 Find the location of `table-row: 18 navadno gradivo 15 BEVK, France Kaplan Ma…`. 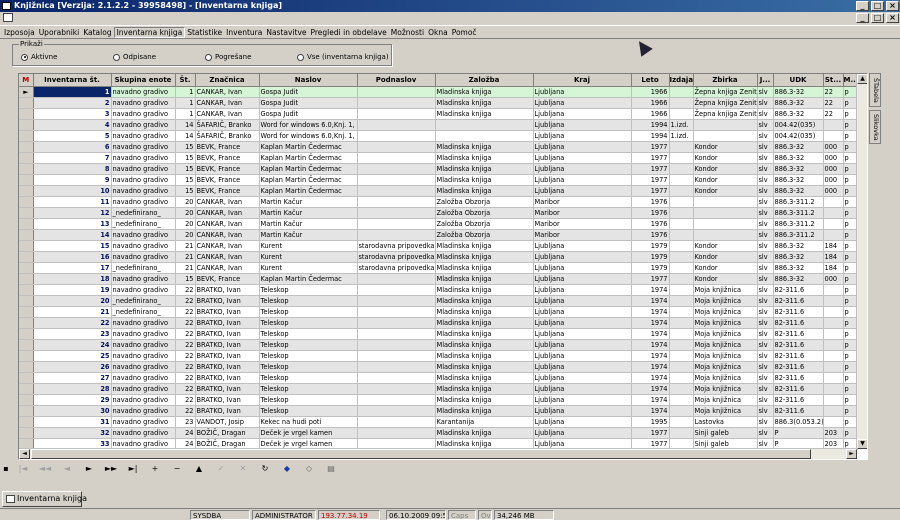

table-row: 18 navadno gradivo 15 BEVK, France Kaplan Ma… is located at coordinates (438, 279).